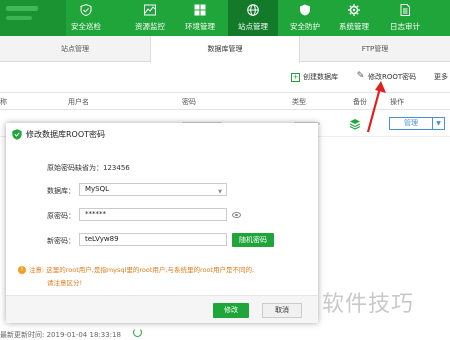  I want to click on col-header-actions: 操作, so click(397, 102).